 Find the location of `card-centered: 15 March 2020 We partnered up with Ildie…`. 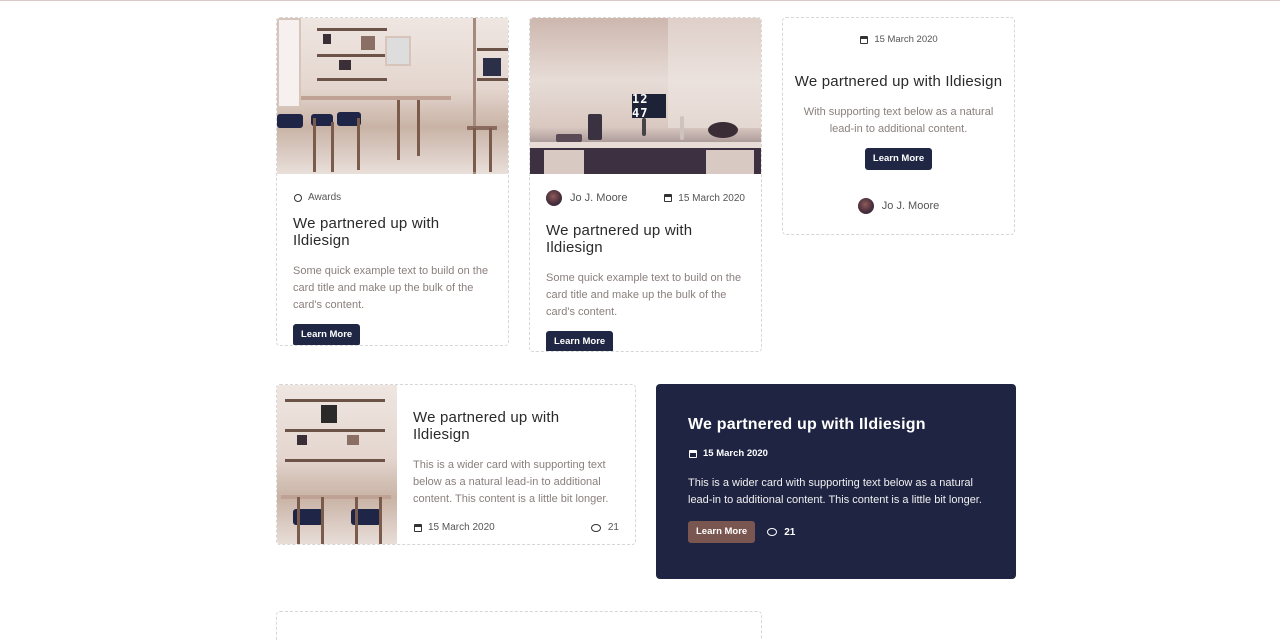

card-centered: 15 March 2020 We partnered up with Ildie… is located at coordinates (898, 126).